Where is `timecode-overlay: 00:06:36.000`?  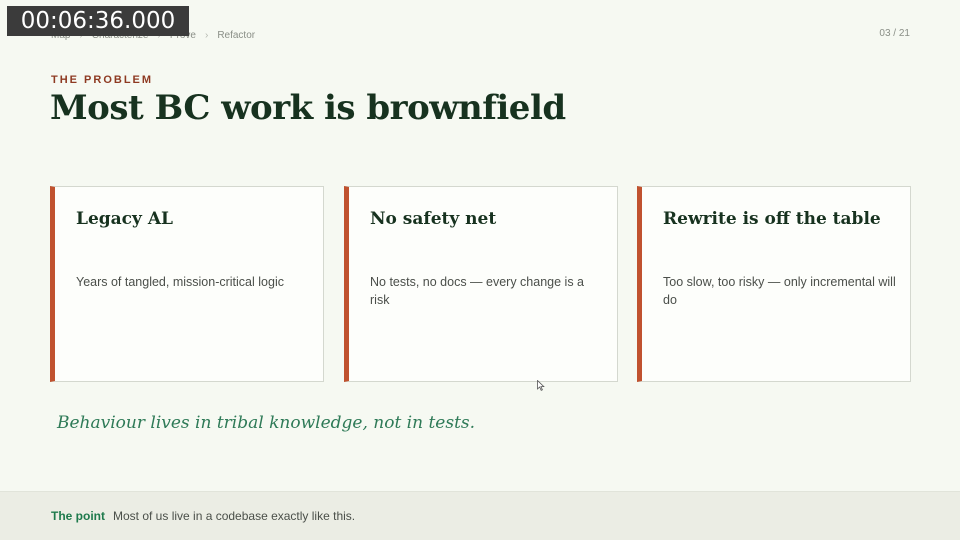
timecode-overlay: 00:06:36.000 is located at coordinates (98, 21).